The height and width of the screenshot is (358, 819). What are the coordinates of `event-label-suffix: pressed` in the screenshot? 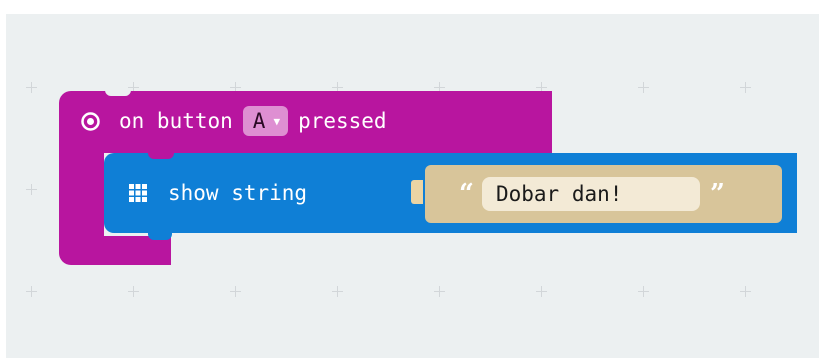 It's located at (342, 121).